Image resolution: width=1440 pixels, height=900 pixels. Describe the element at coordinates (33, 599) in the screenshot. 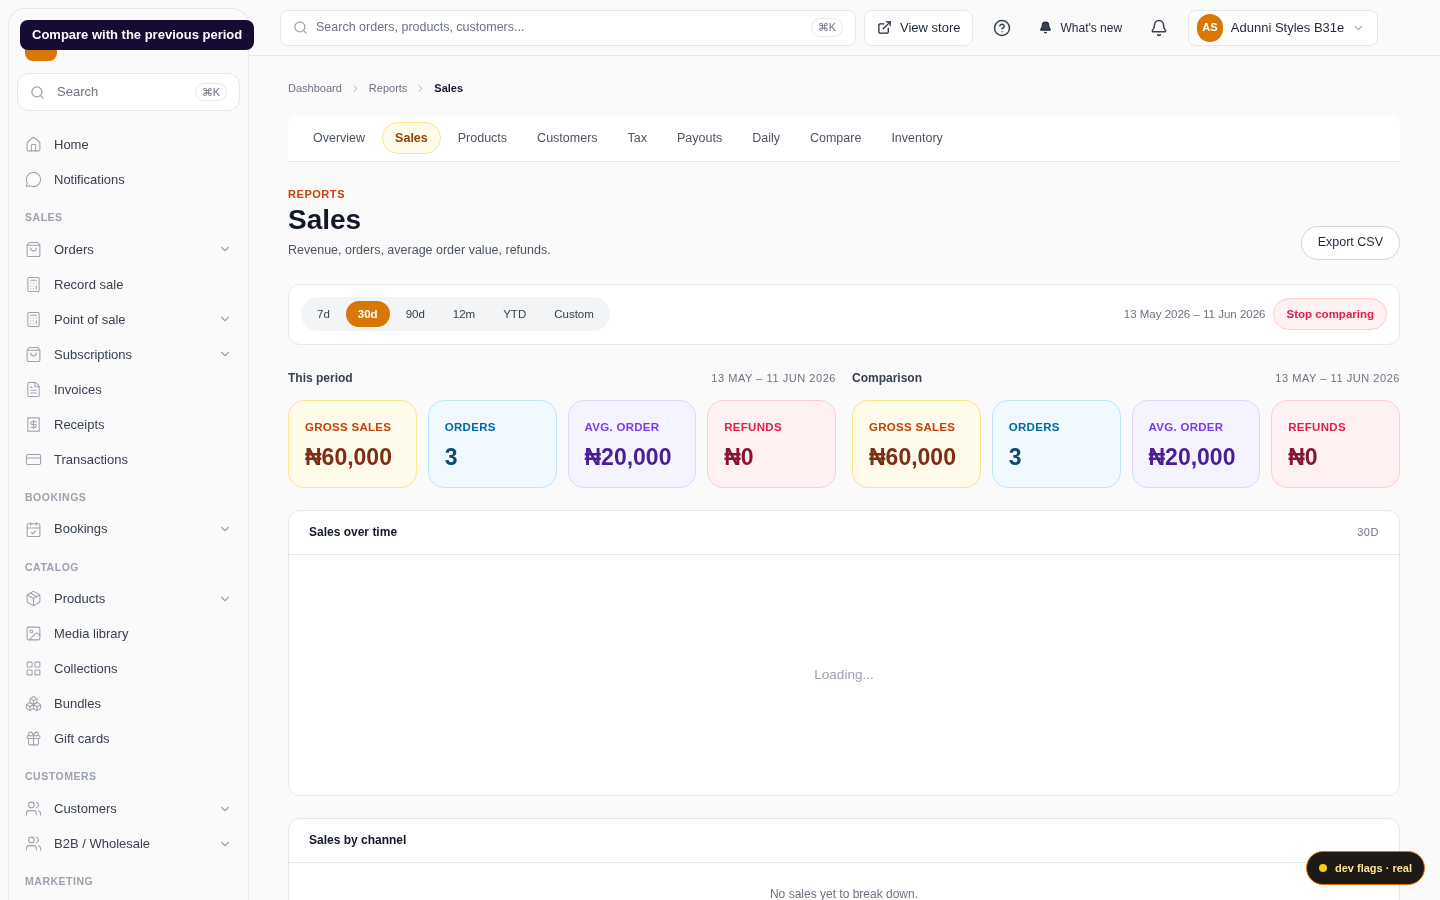

I see `box-icon` at that location.